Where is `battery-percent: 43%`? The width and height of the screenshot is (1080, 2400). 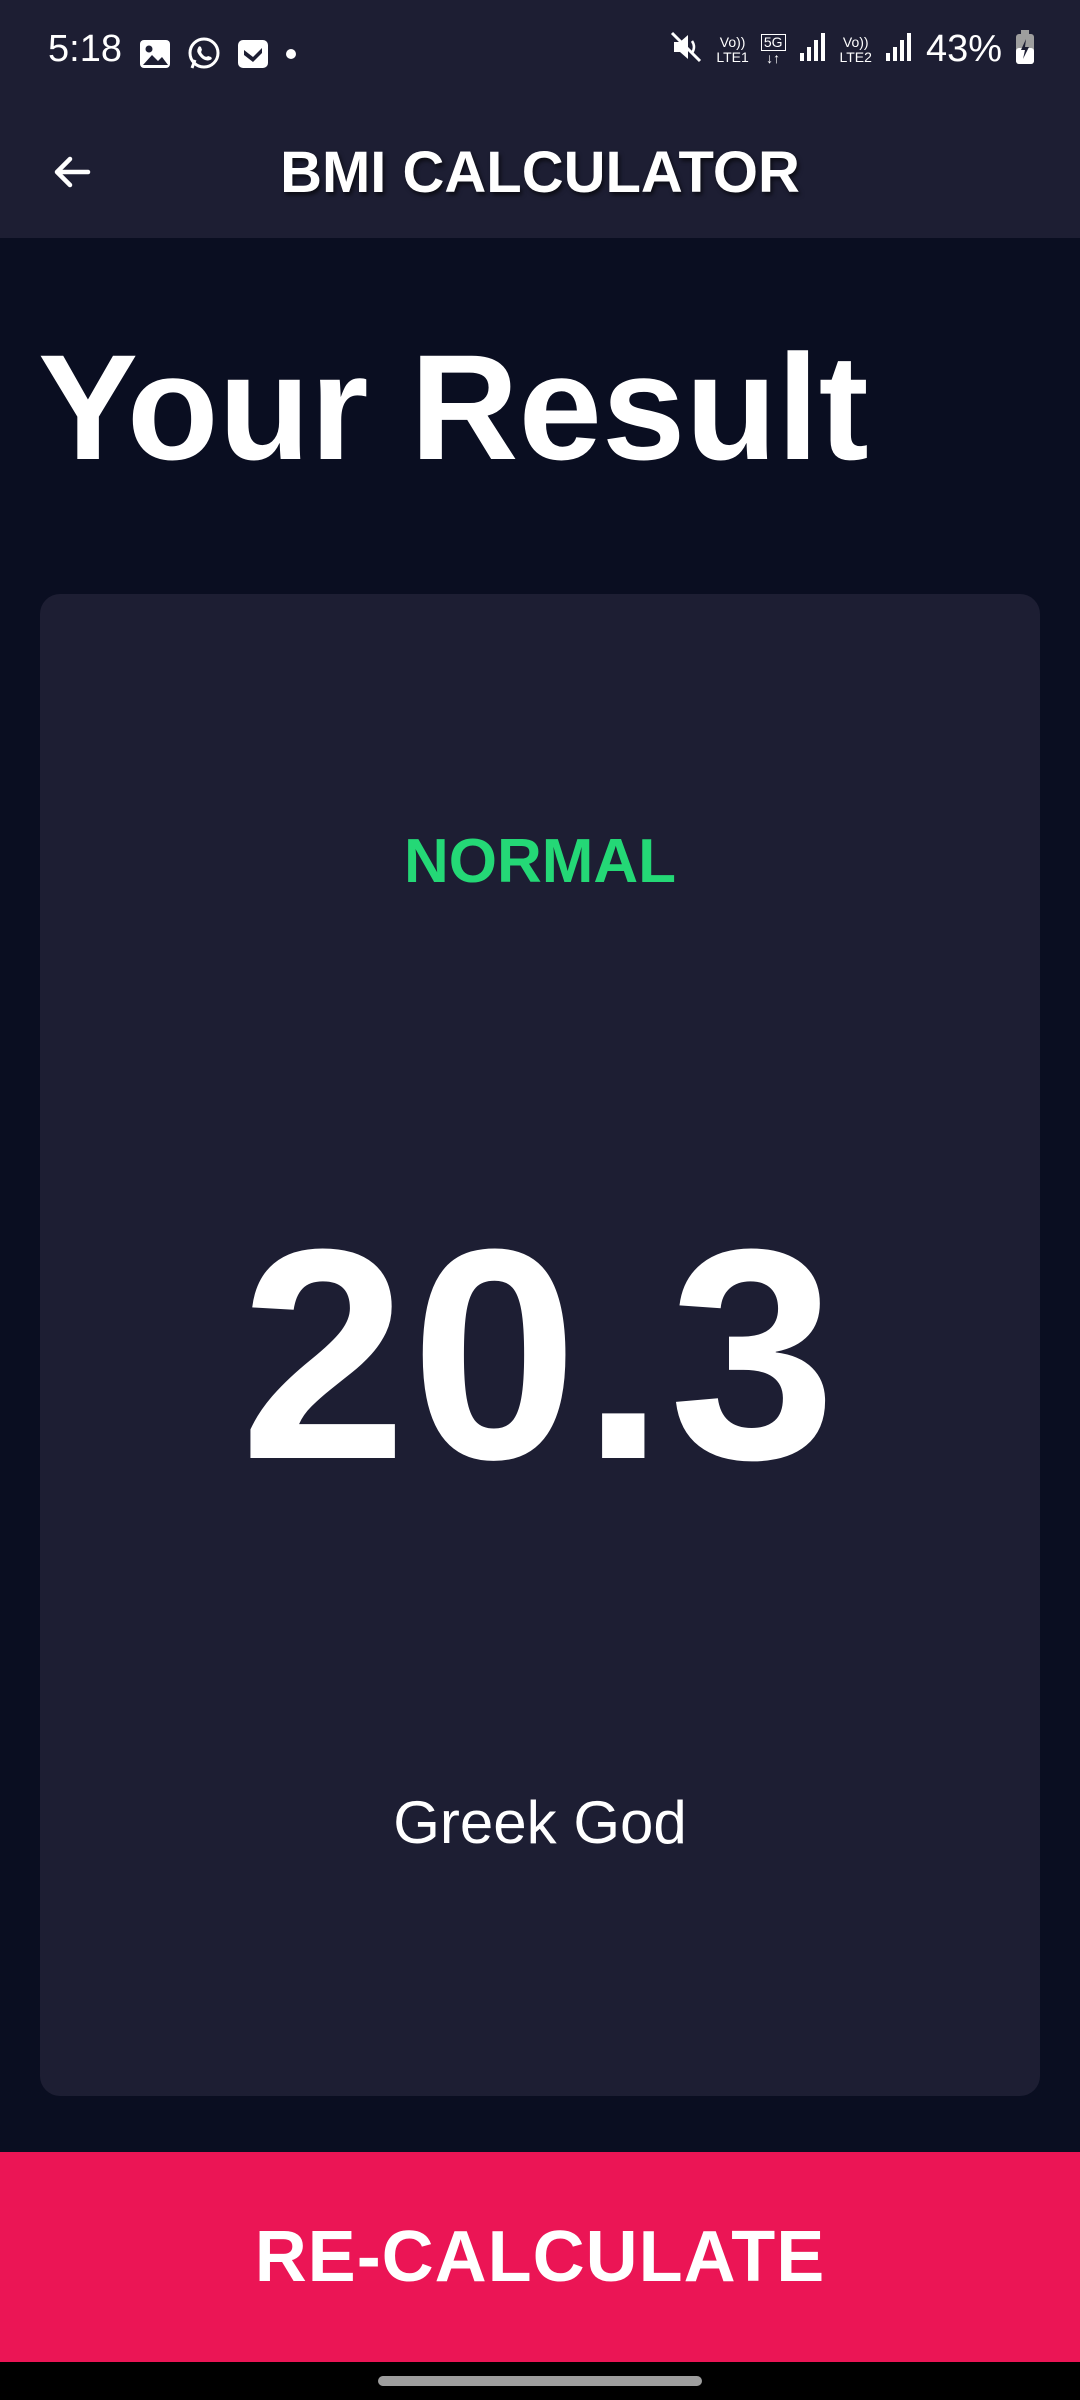 battery-percent: 43% is located at coordinates (963, 49).